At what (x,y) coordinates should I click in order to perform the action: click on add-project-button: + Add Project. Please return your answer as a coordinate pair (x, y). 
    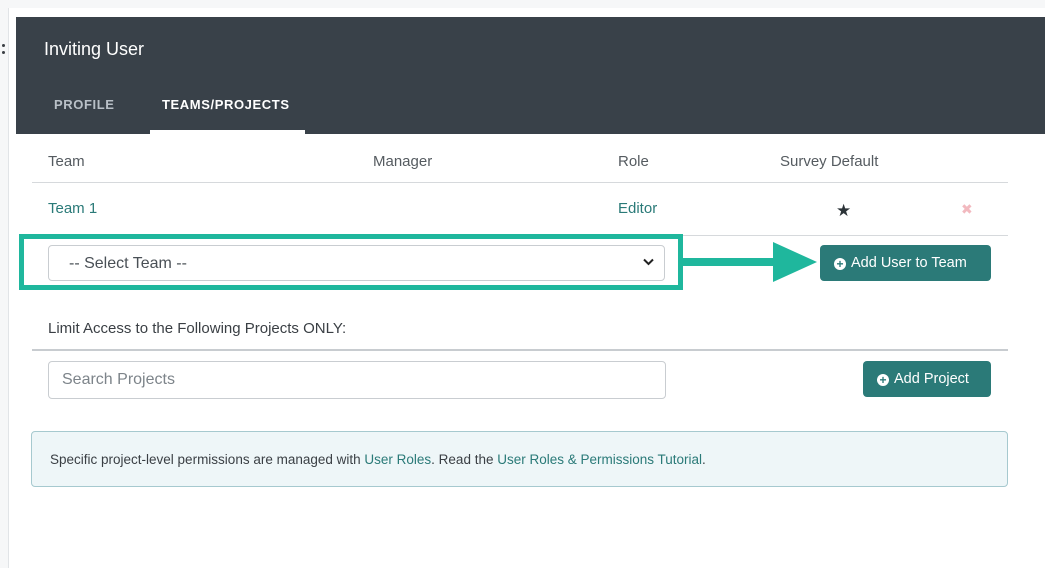
    Looking at the image, I should click on (927, 379).